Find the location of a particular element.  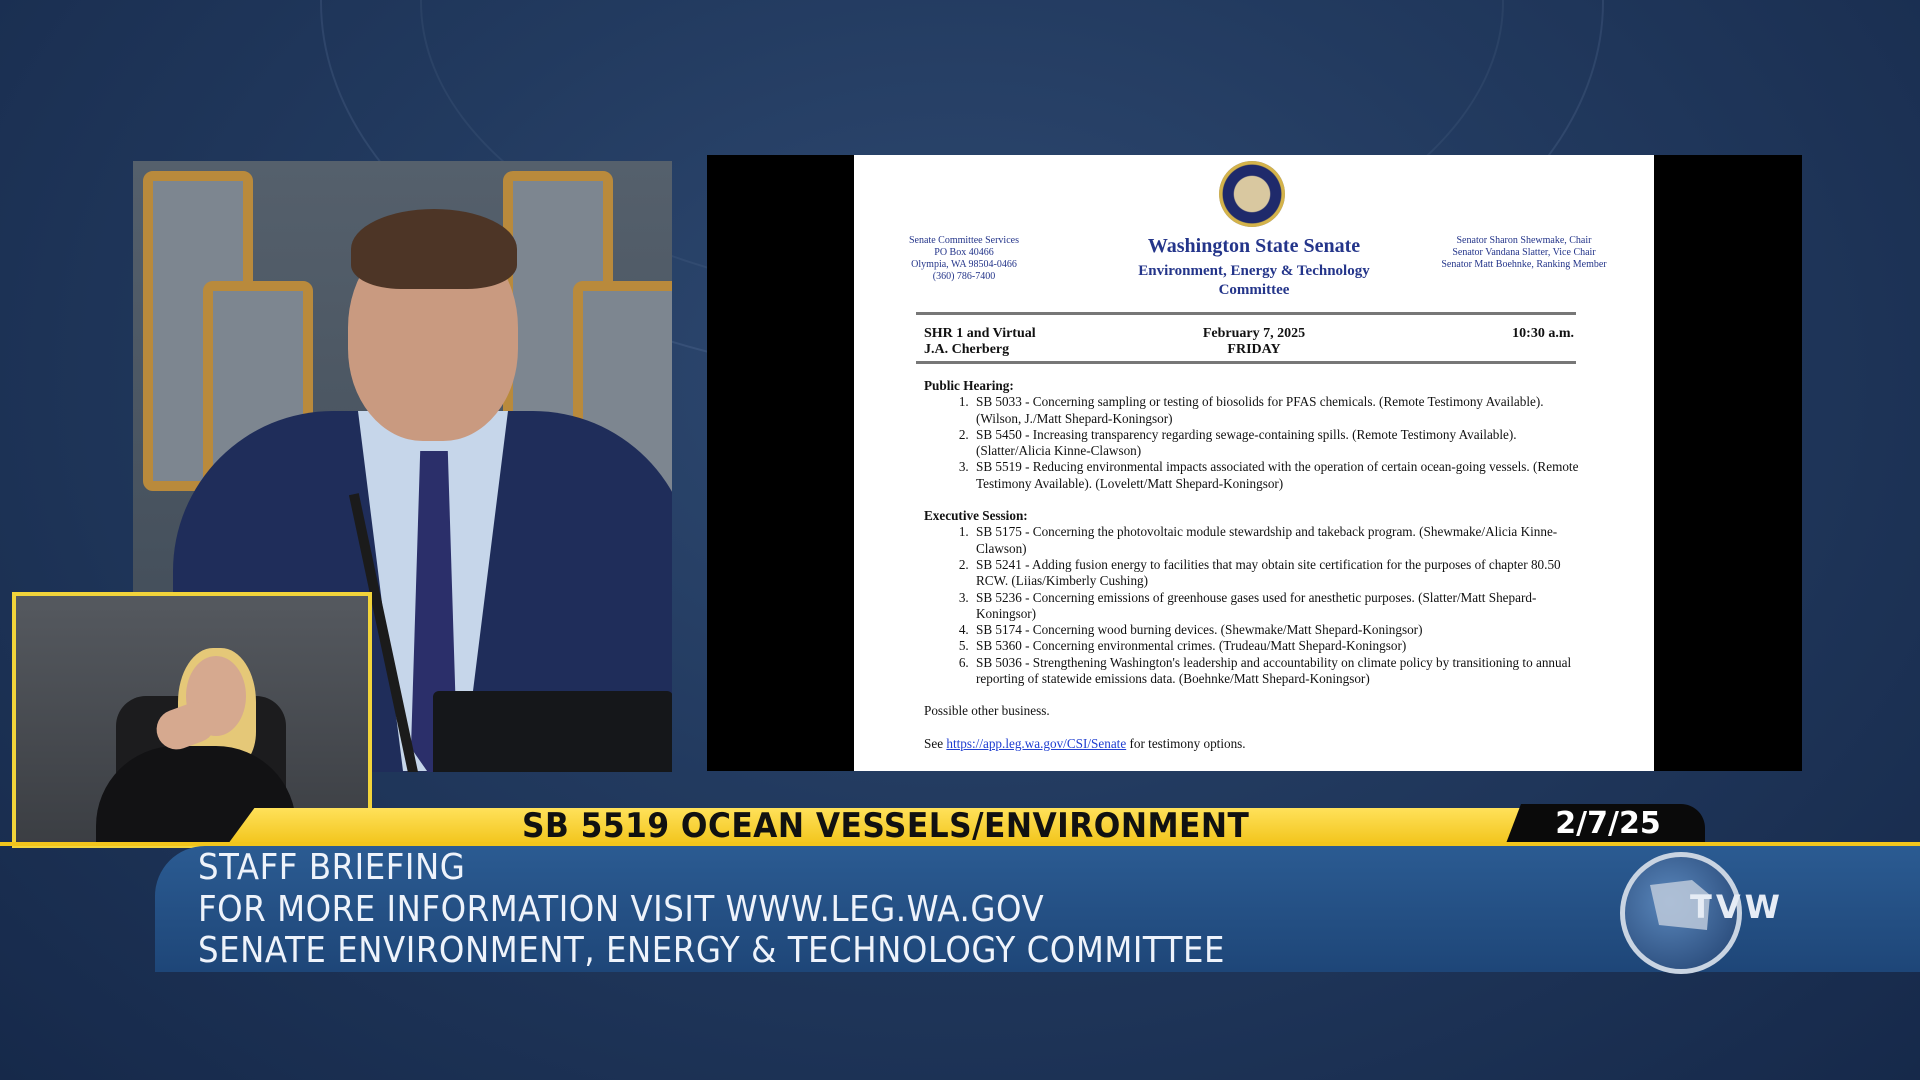

laptop is located at coordinates (552, 731).